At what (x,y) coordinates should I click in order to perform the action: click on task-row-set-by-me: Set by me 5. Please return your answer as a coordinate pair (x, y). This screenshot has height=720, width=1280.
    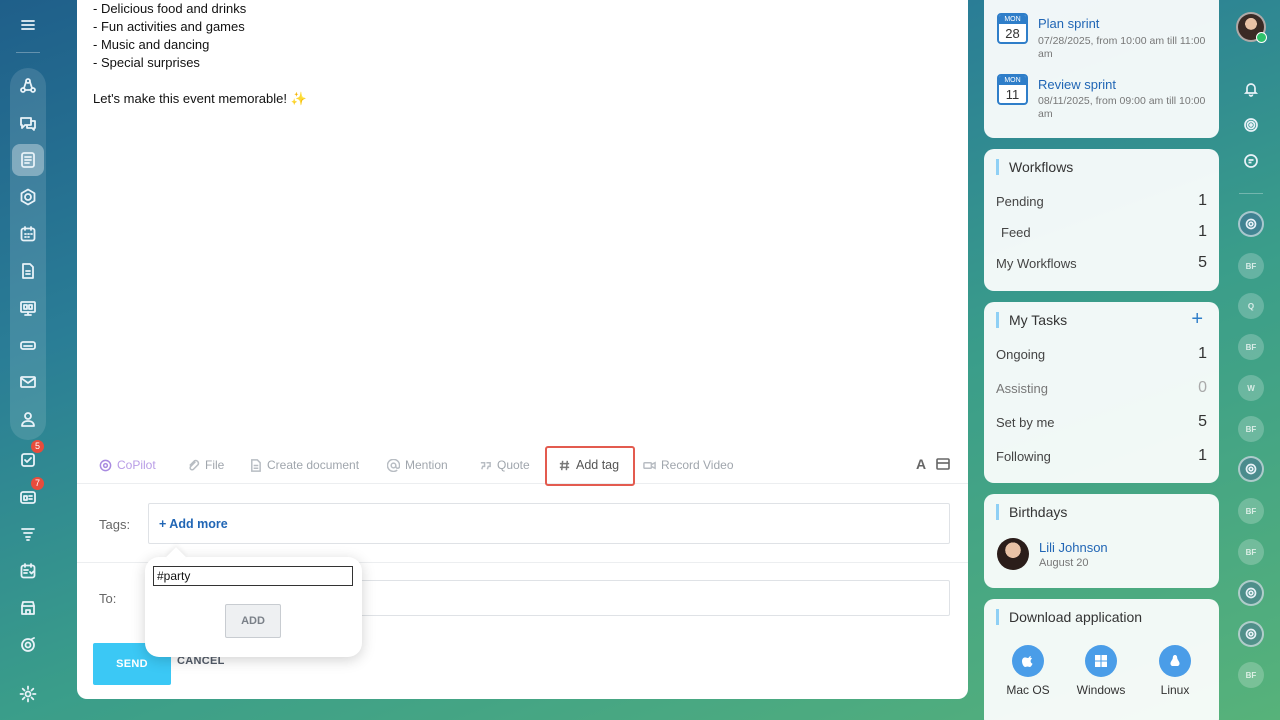
    Looking at the image, I should click on (1101, 422).